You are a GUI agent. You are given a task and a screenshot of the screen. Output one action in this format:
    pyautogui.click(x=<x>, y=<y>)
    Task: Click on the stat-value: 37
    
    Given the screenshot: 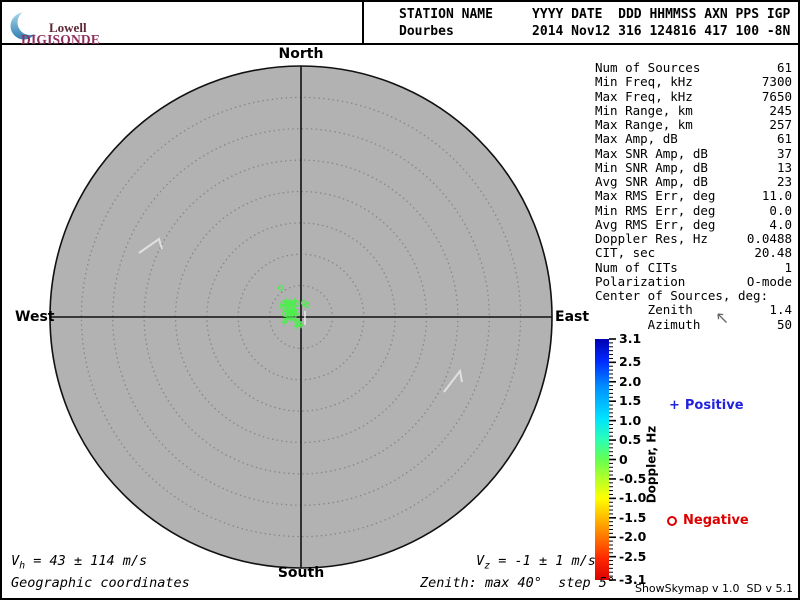 What is the action you would take?
    pyautogui.click(x=784, y=153)
    